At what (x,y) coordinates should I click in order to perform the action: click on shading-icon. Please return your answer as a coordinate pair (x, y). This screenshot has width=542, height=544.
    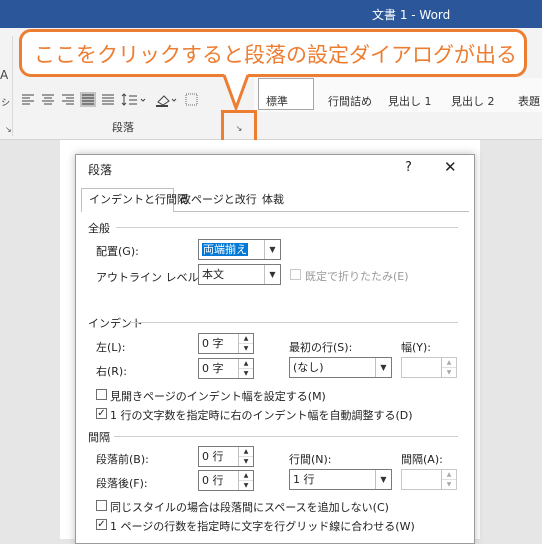
    Looking at the image, I should click on (166, 101).